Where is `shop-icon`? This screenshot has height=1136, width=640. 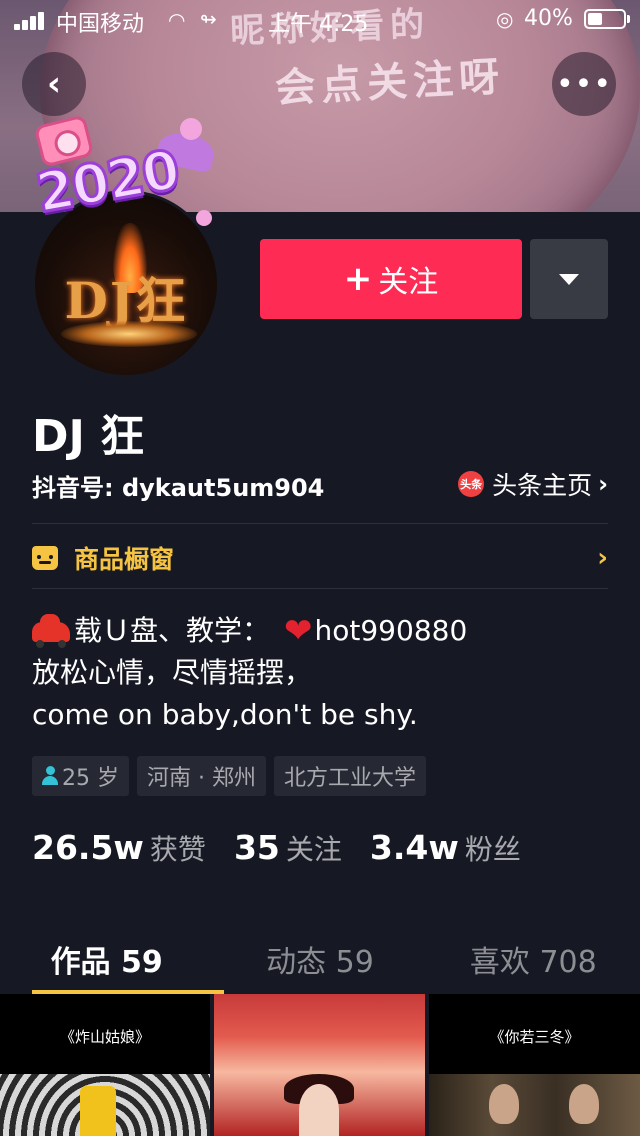
shop-icon is located at coordinates (45, 558).